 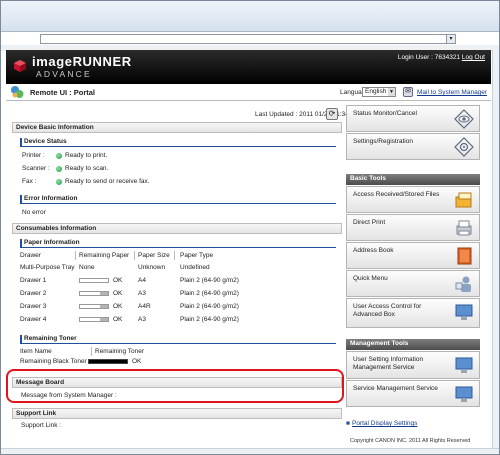 What do you see at coordinates (178, 243) in the screenshot?
I see `paper-info-header: Paper Information` at bounding box center [178, 243].